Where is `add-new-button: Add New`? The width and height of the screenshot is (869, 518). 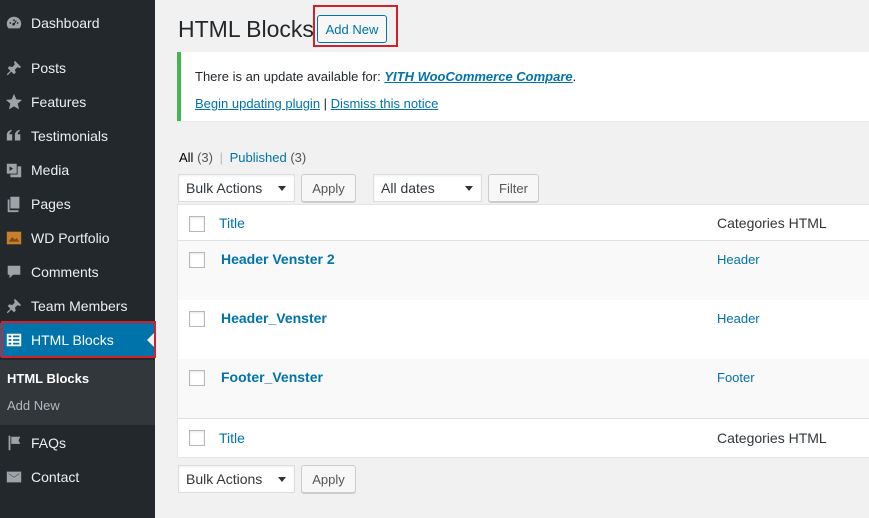
add-new-button: Add New is located at coordinates (352, 29).